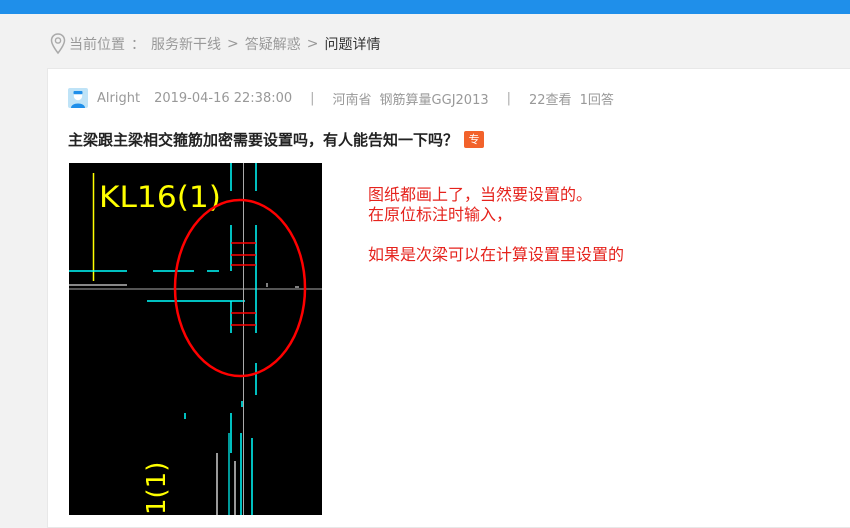 The image size is (850, 528). What do you see at coordinates (425, 7) in the screenshot?
I see `top-bar` at bounding box center [425, 7].